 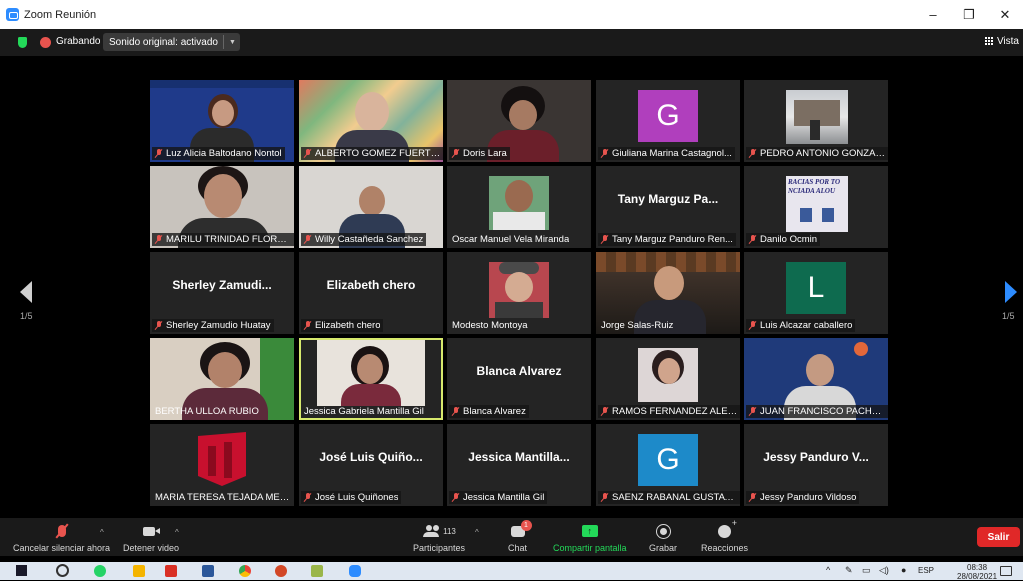 What do you see at coordinates (1011, 292) in the screenshot?
I see `next-page-arrow-icon` at bounding box center [1011, 292].